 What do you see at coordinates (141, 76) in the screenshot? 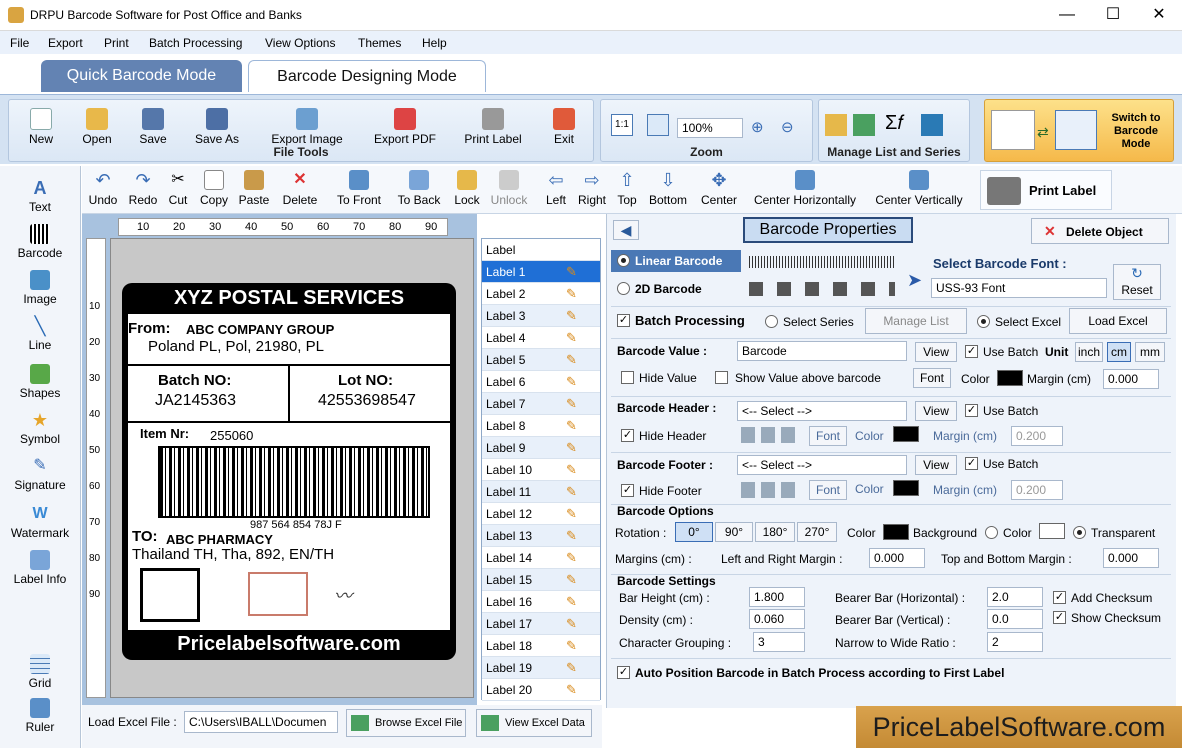
I see `tab-quick-barcode-mode: Quick Barcode Mode` at bounding box center [141, 76].